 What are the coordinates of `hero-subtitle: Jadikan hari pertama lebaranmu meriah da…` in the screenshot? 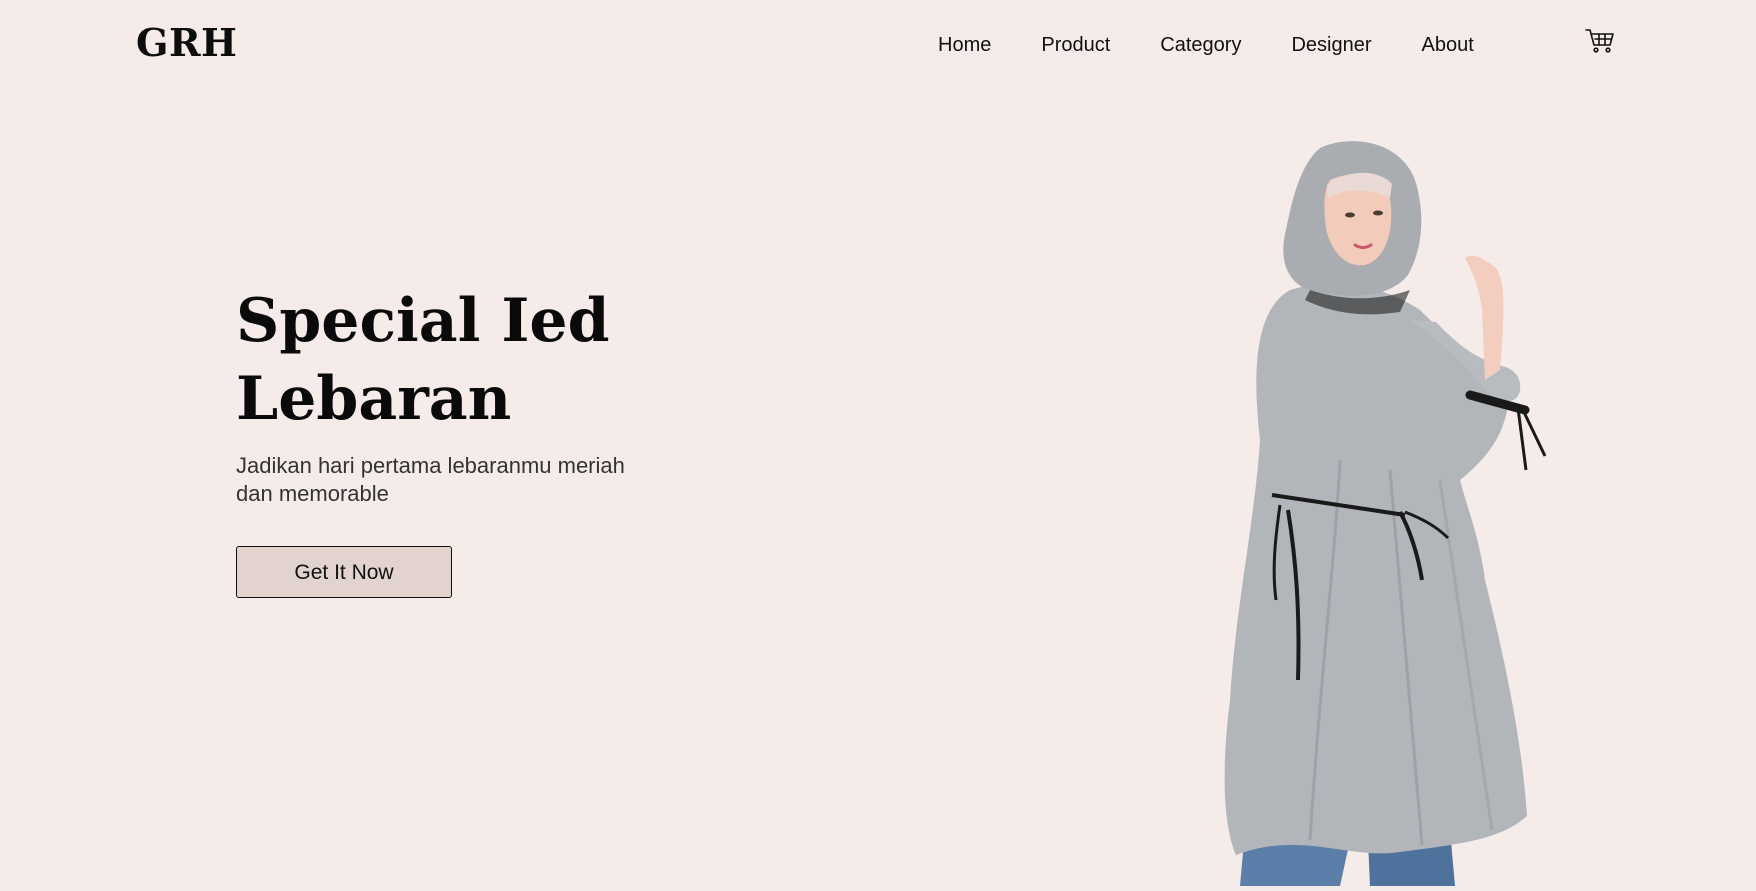 It's located at (430, 479).